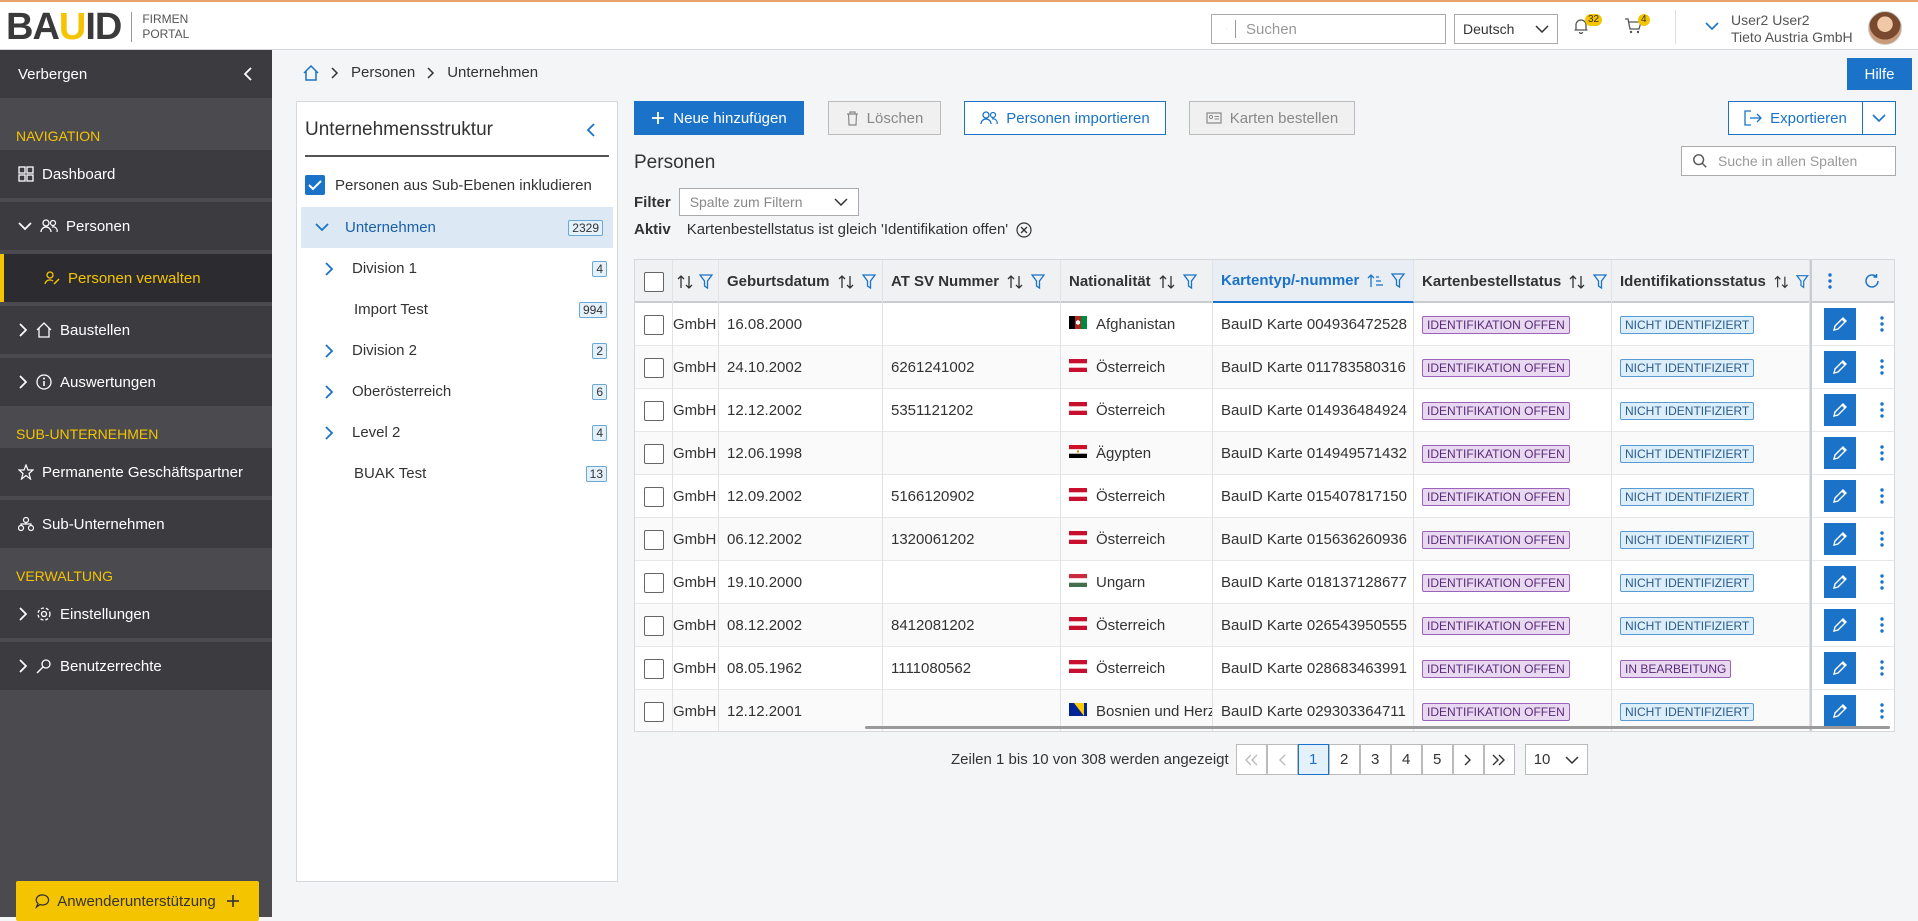 This screenshot has height=921, width=1918. I want to click on page-button-2: 2, so click(1344, 759).